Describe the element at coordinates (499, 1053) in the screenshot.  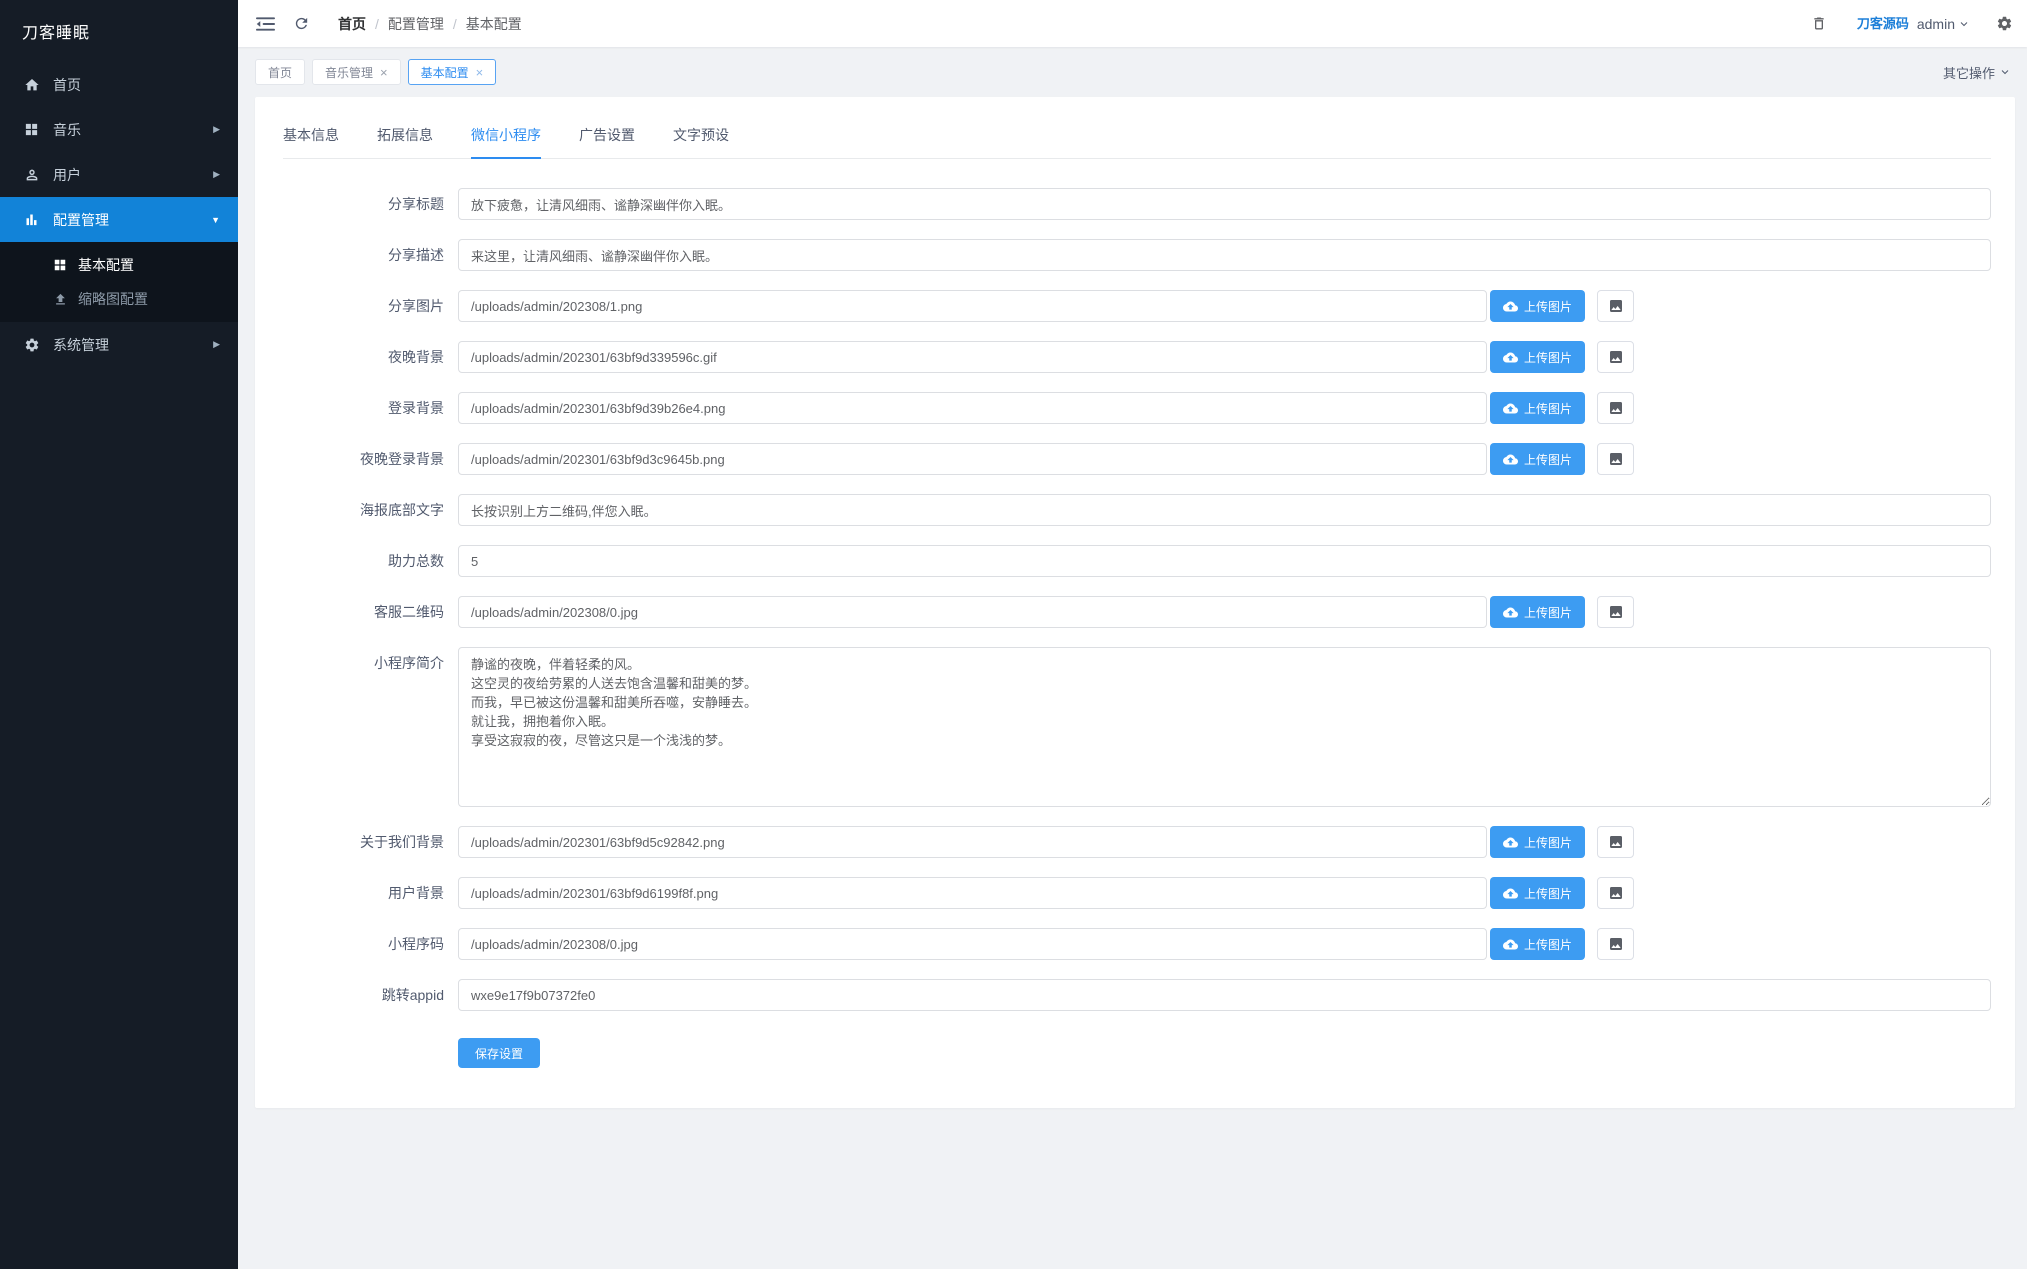
I see `save-settings-button: 保存设置` at that location.